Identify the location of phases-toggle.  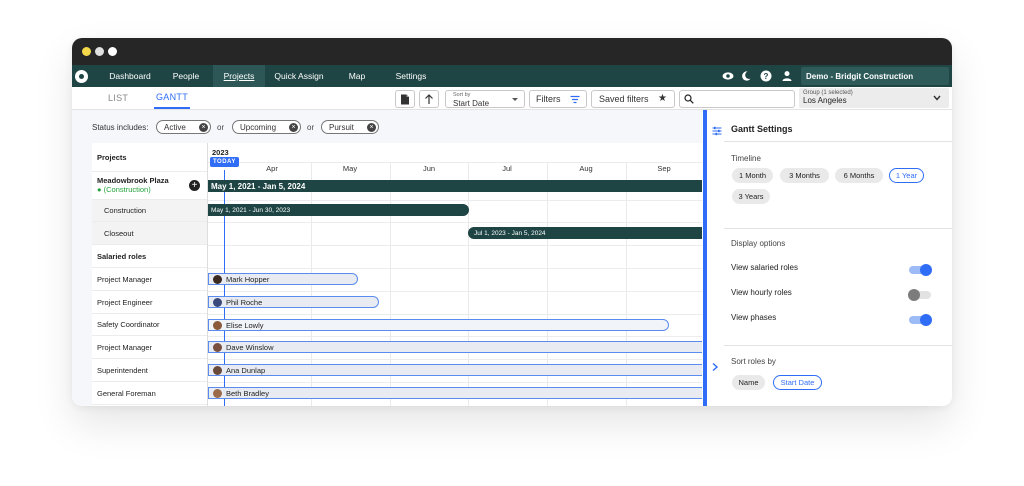
(920, 320).